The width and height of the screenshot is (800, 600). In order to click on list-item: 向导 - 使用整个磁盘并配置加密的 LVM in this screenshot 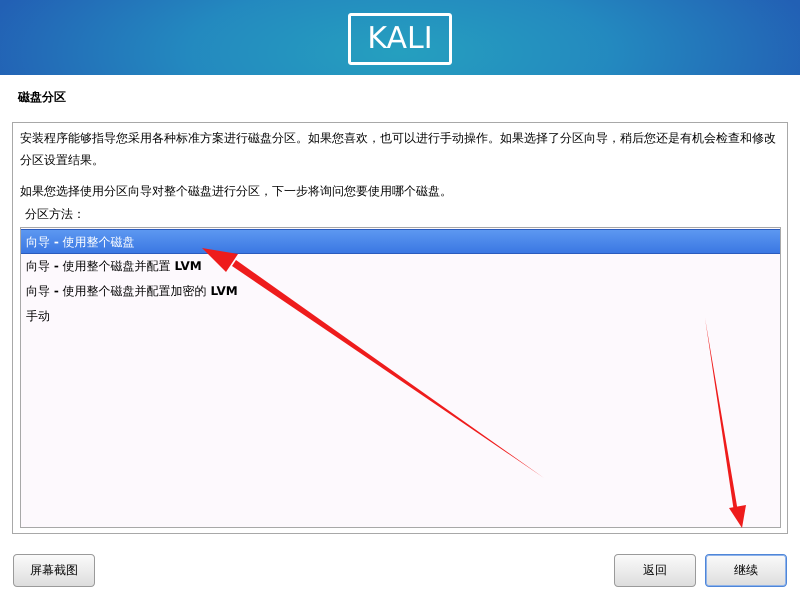, I will do `click(400, 291)`.